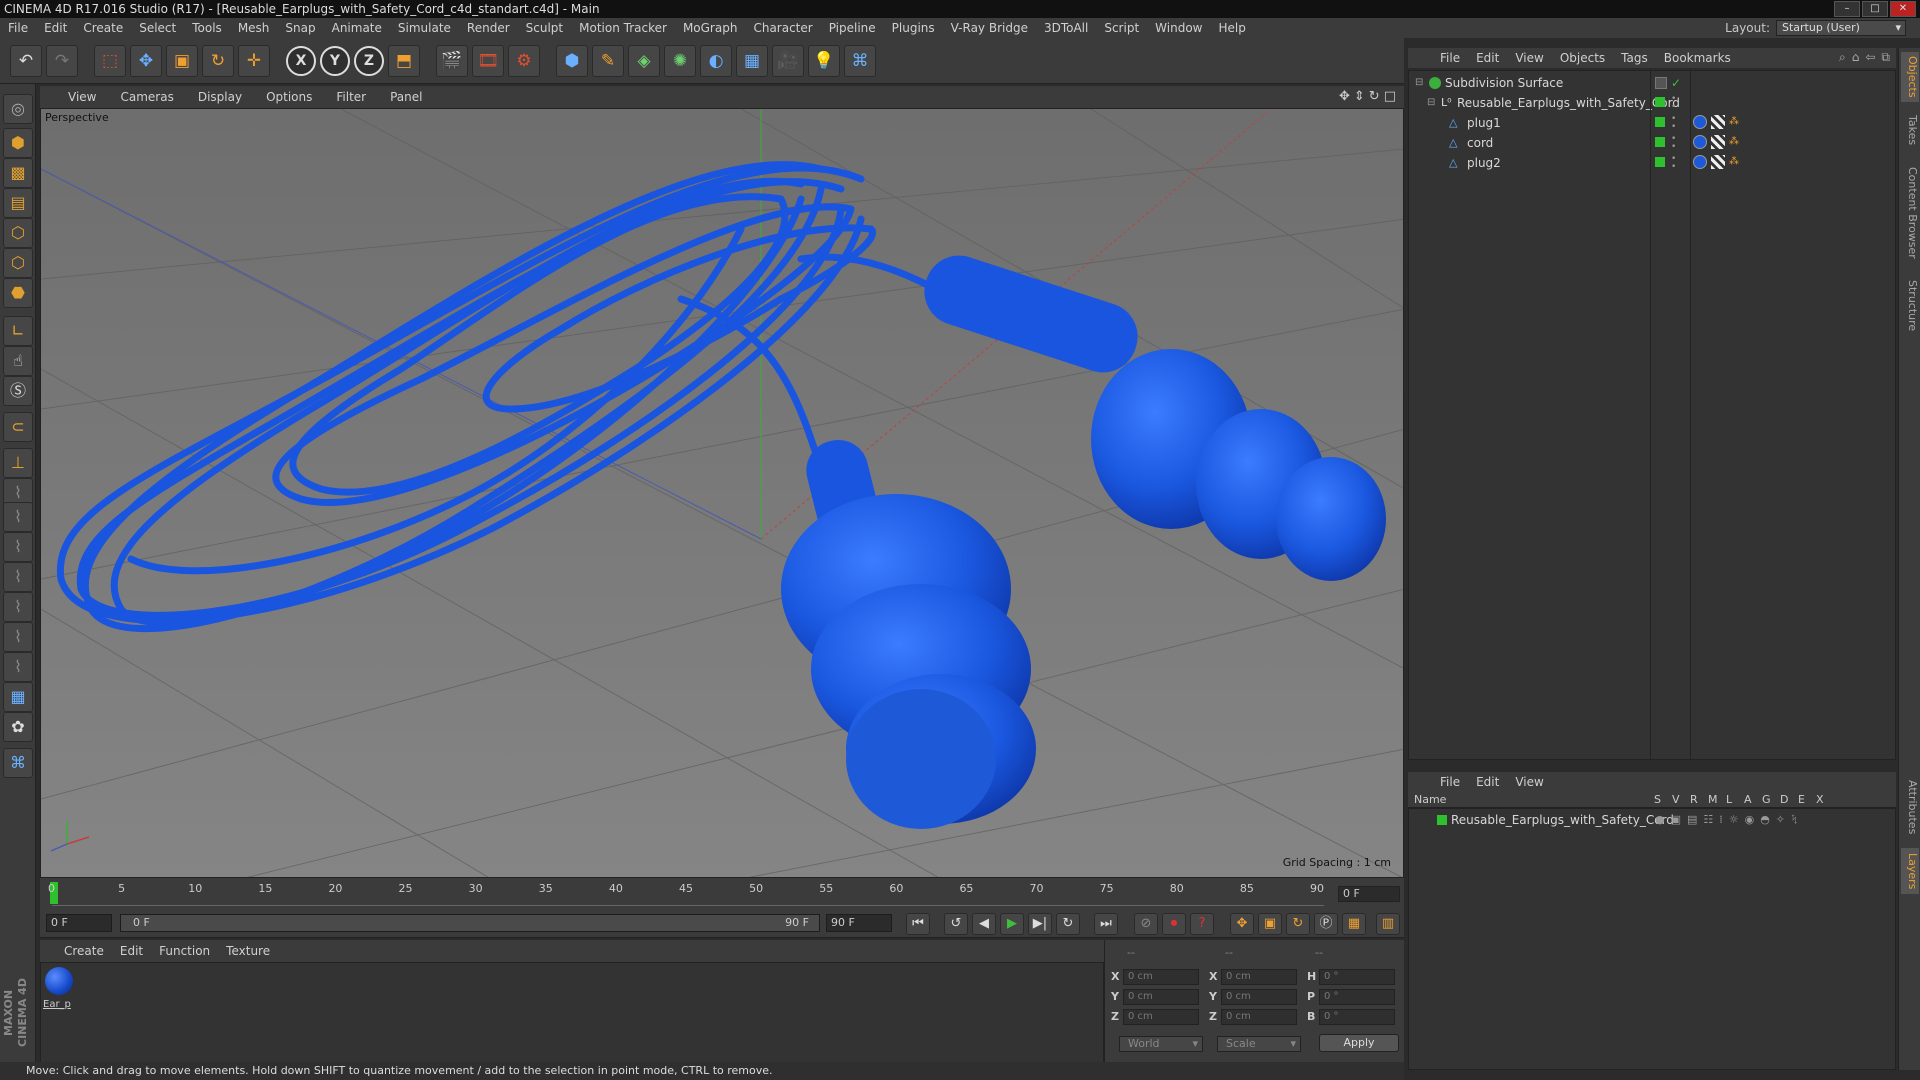 The image size is (1920, 1080). Describe the element at coordinates (1374, 96) in the screenshot. I see `viewport-rotate-icon: ↻` at that location.